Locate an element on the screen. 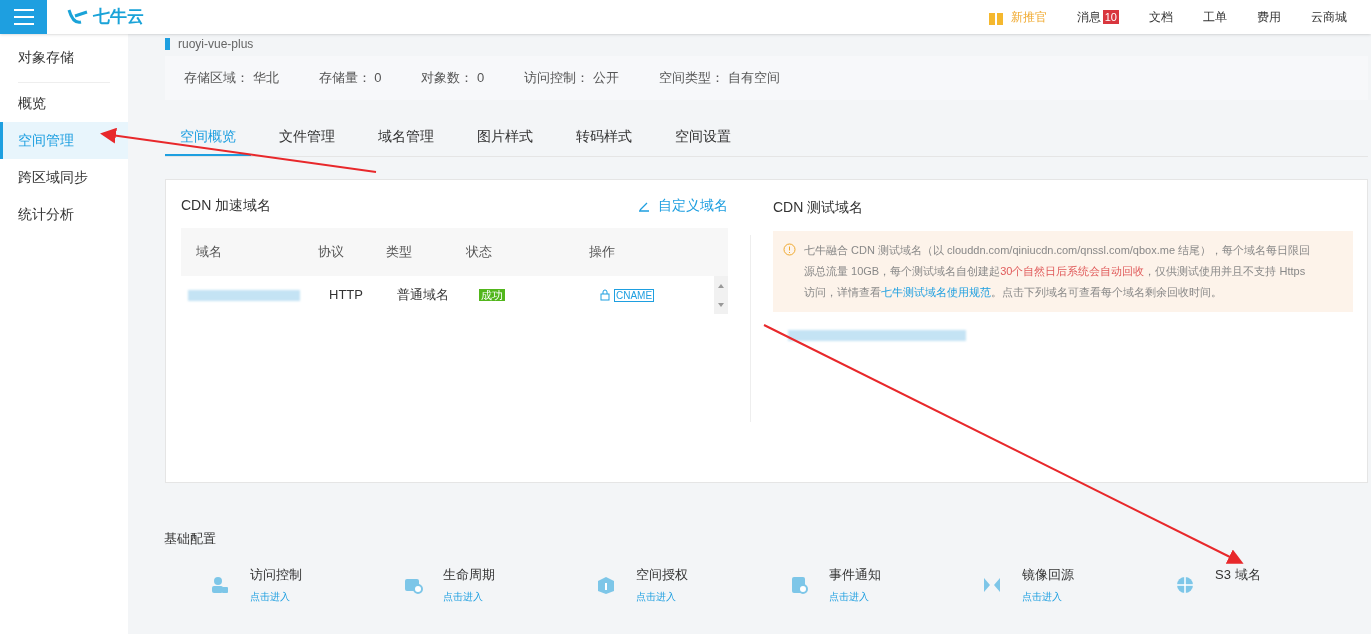 This screenshot has height=634, width=1371. nav-link: 工单 is located at coordinates (1215, 17).